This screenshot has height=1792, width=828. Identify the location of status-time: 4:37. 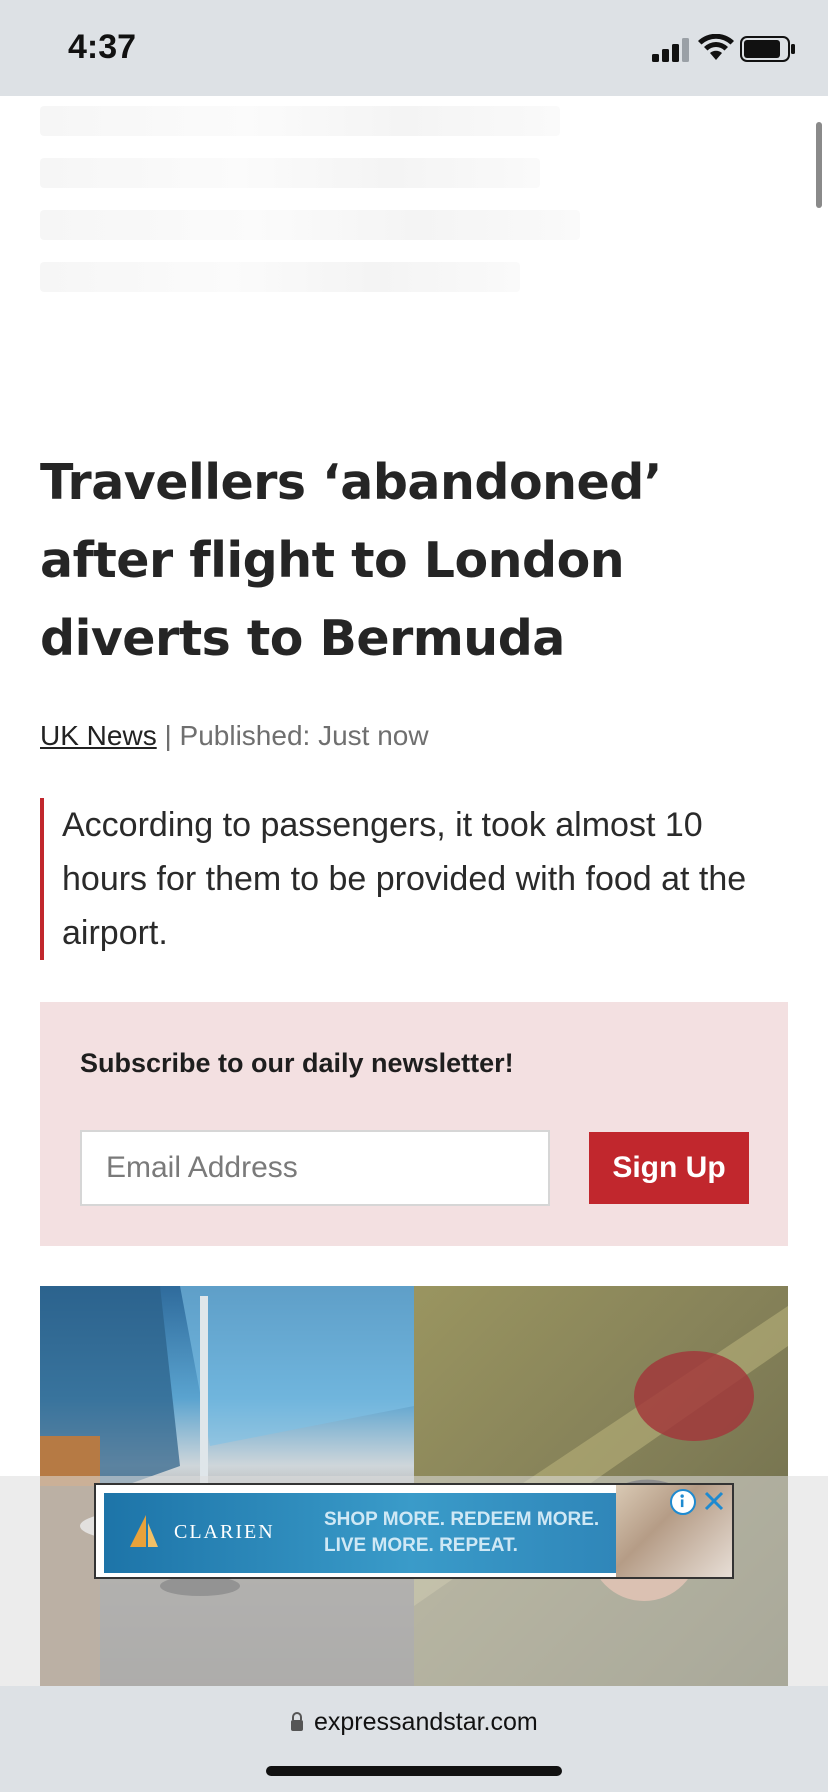
(102, 47).